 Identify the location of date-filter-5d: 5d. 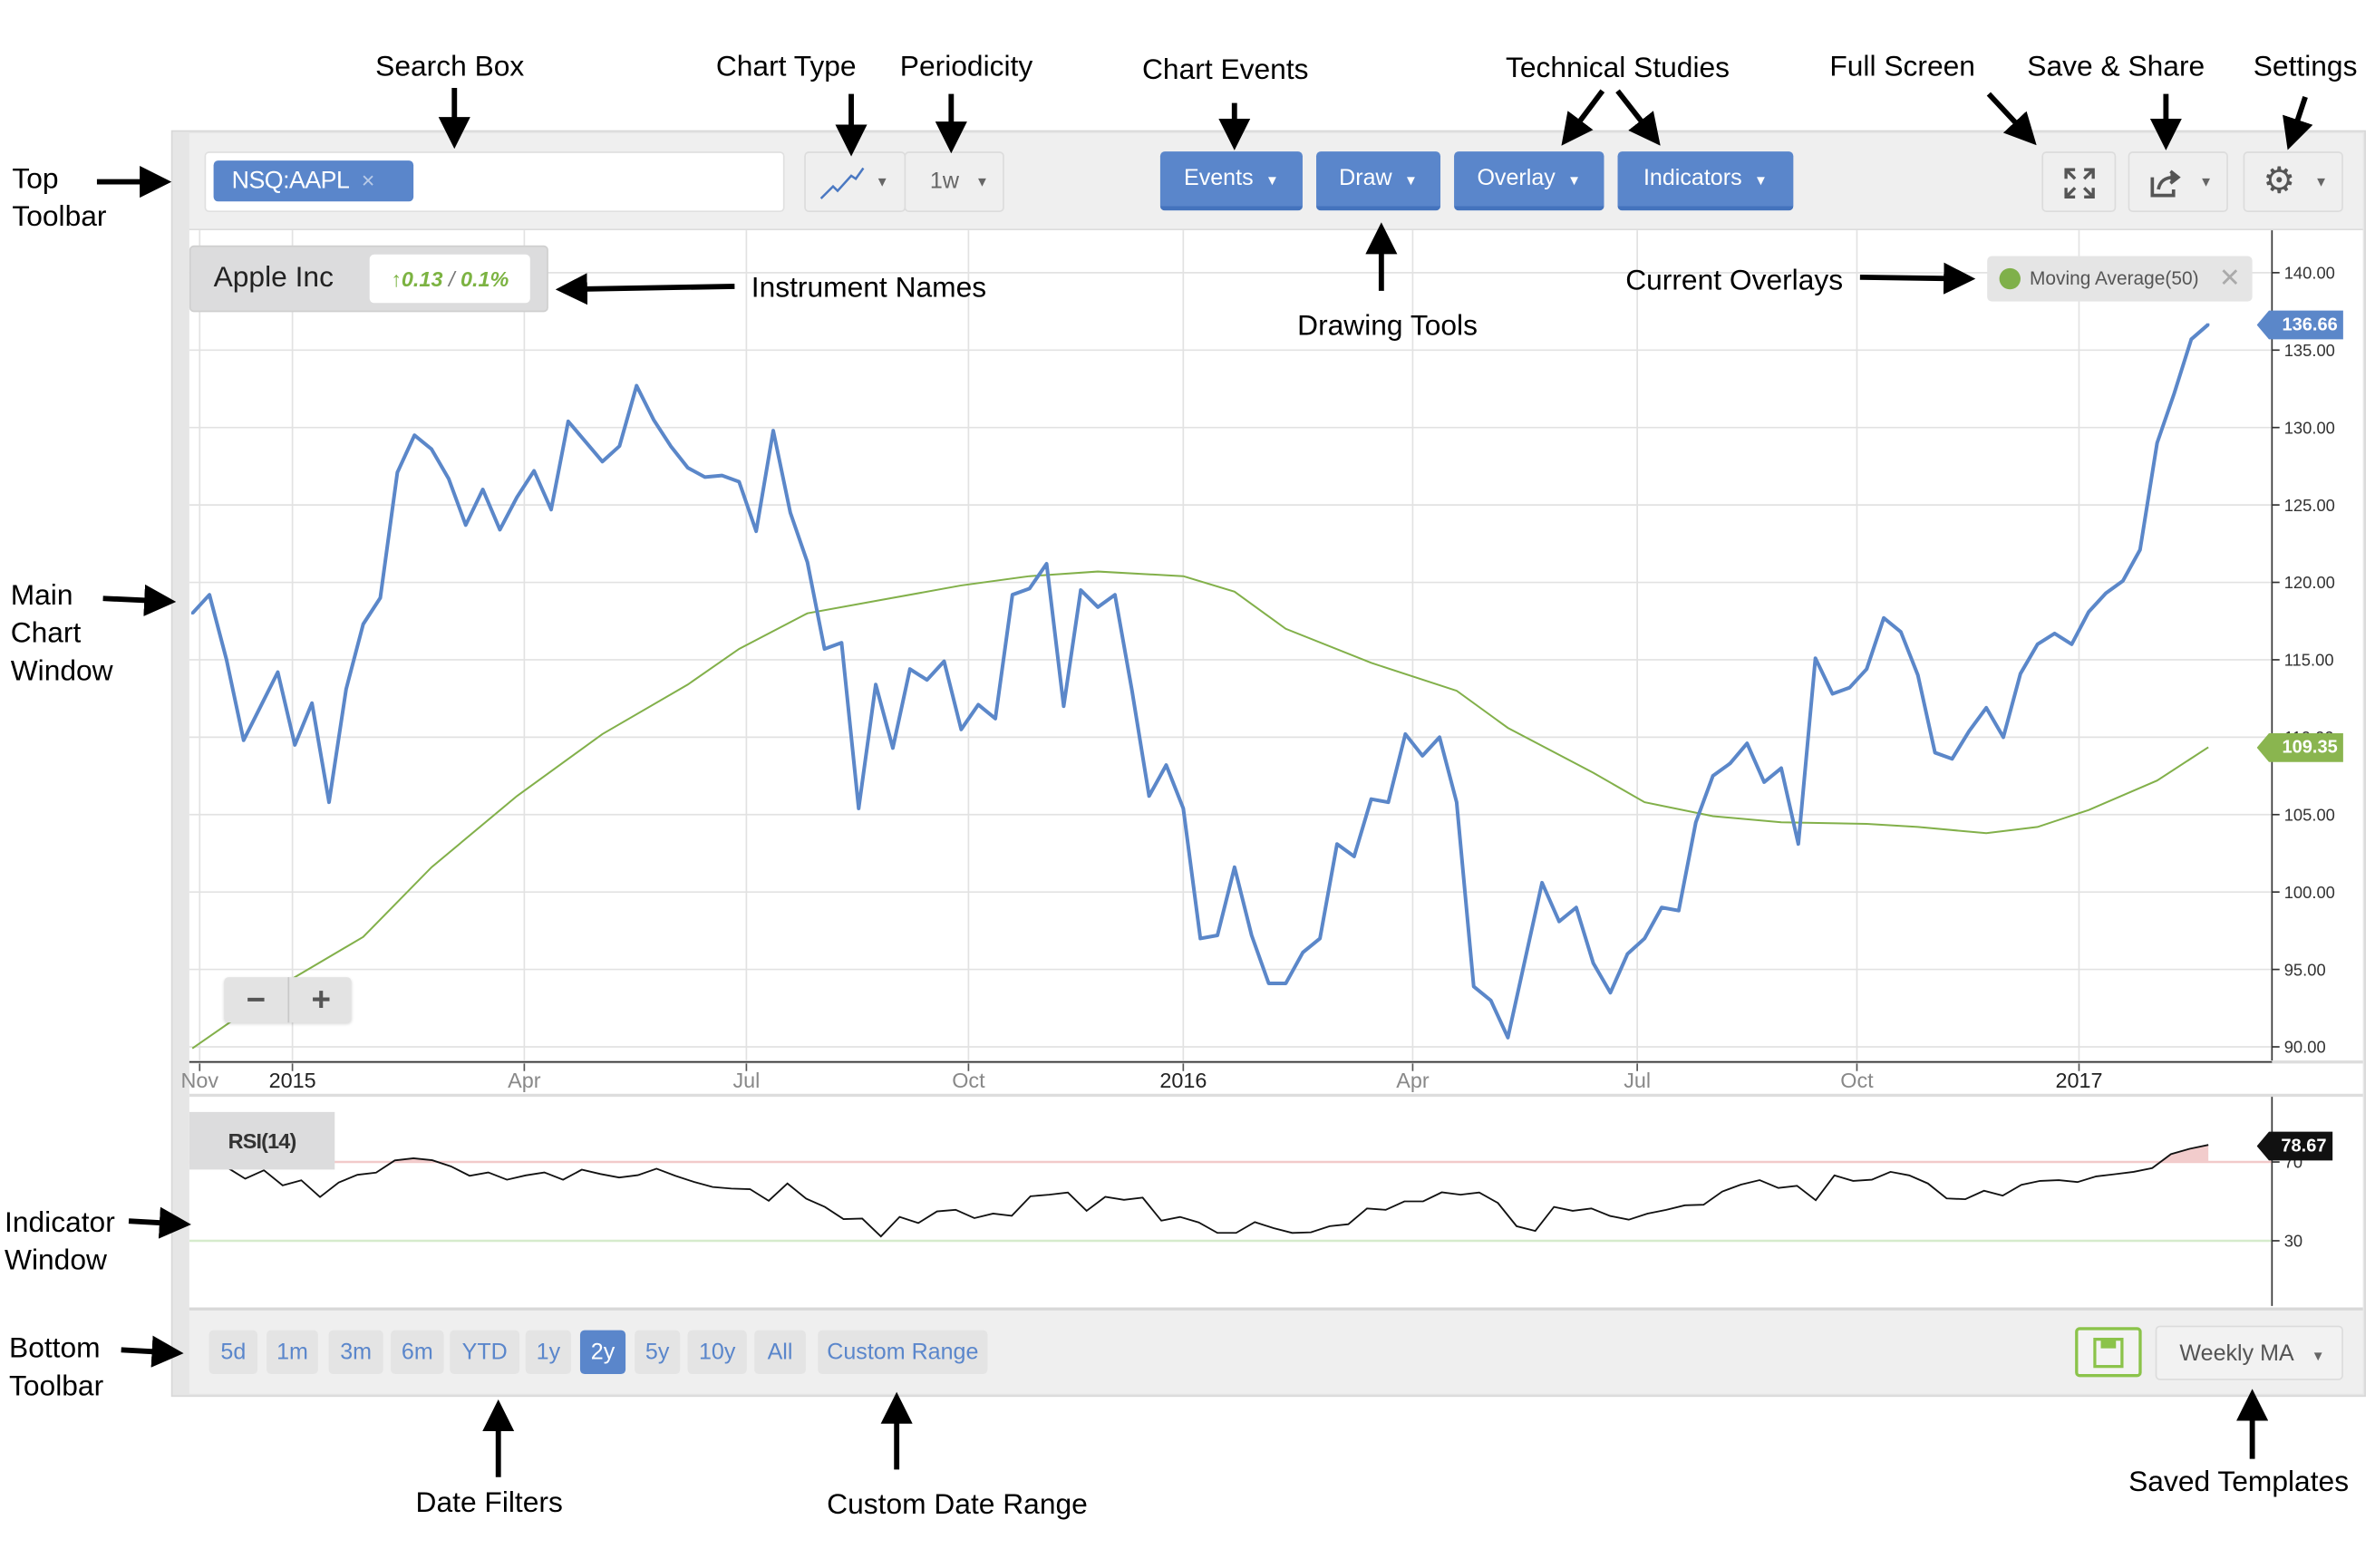
(233, 1352).